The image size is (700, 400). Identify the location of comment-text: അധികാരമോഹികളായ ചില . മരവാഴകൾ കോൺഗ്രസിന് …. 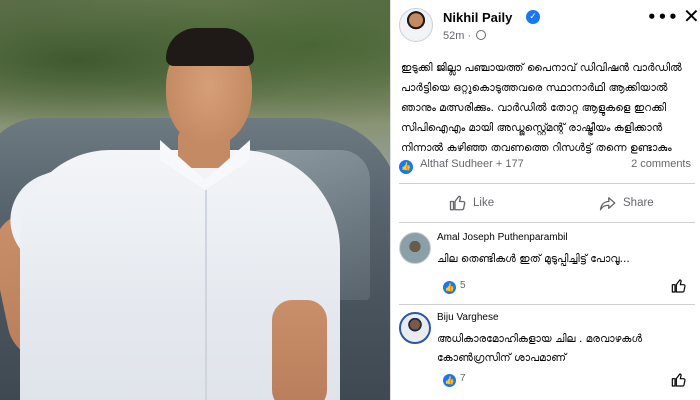
(540, 348).